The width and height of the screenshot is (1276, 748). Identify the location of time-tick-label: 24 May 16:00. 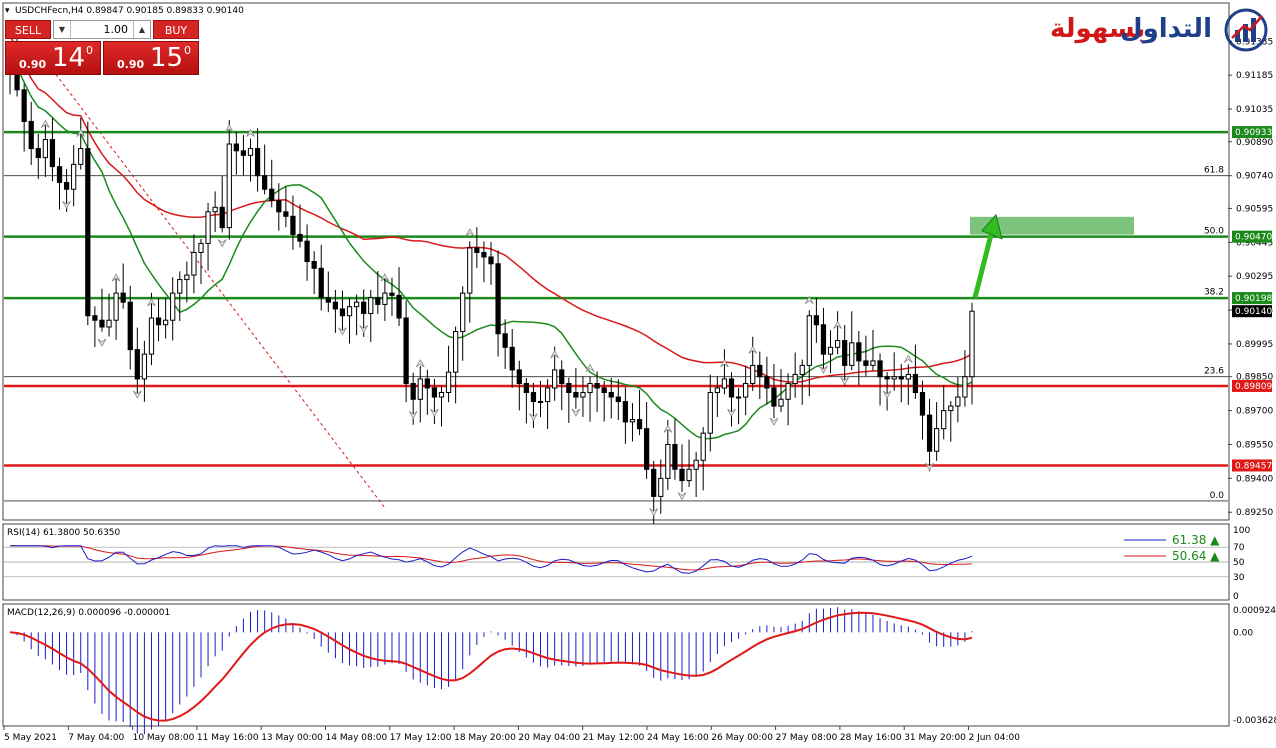
(678, 738).